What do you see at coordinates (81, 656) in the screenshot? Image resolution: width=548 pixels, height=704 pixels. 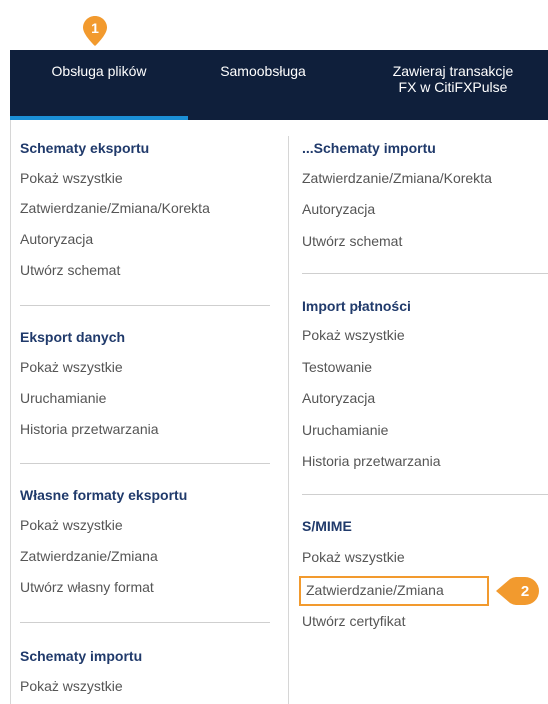 I see `section-heading-import-schemes: Schematy importu` at bounding box center [81, 656].